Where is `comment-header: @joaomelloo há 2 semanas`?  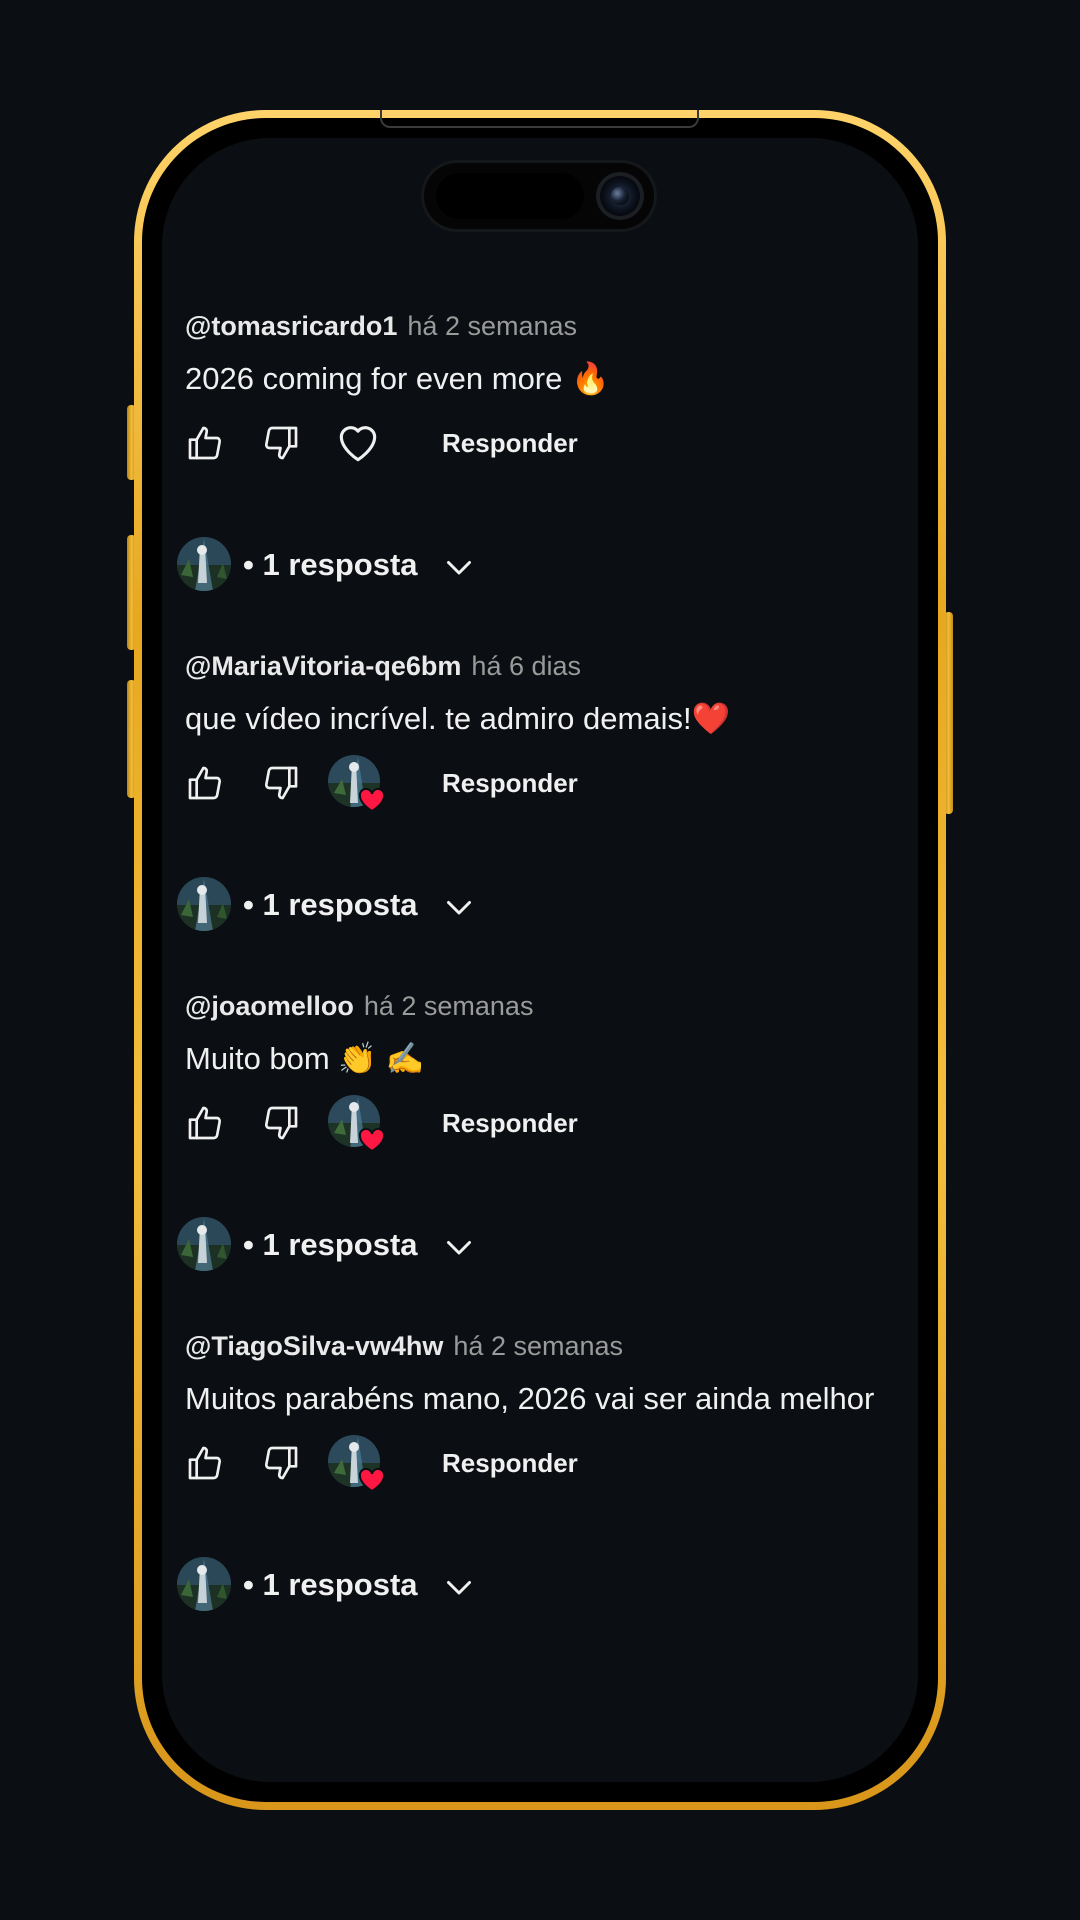
comment-header: @joaomelloo há 2 semanas is located at coordinates (359, 1006).